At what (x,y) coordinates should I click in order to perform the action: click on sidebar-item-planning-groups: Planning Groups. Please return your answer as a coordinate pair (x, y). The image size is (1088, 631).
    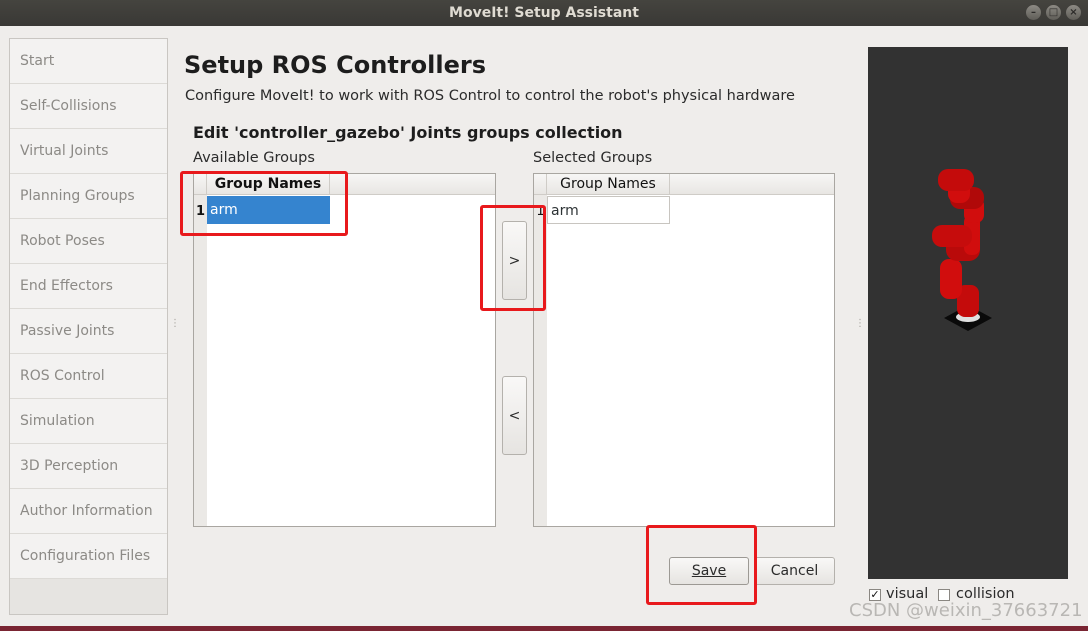
    Looking at the image, I should click on (88, 196).